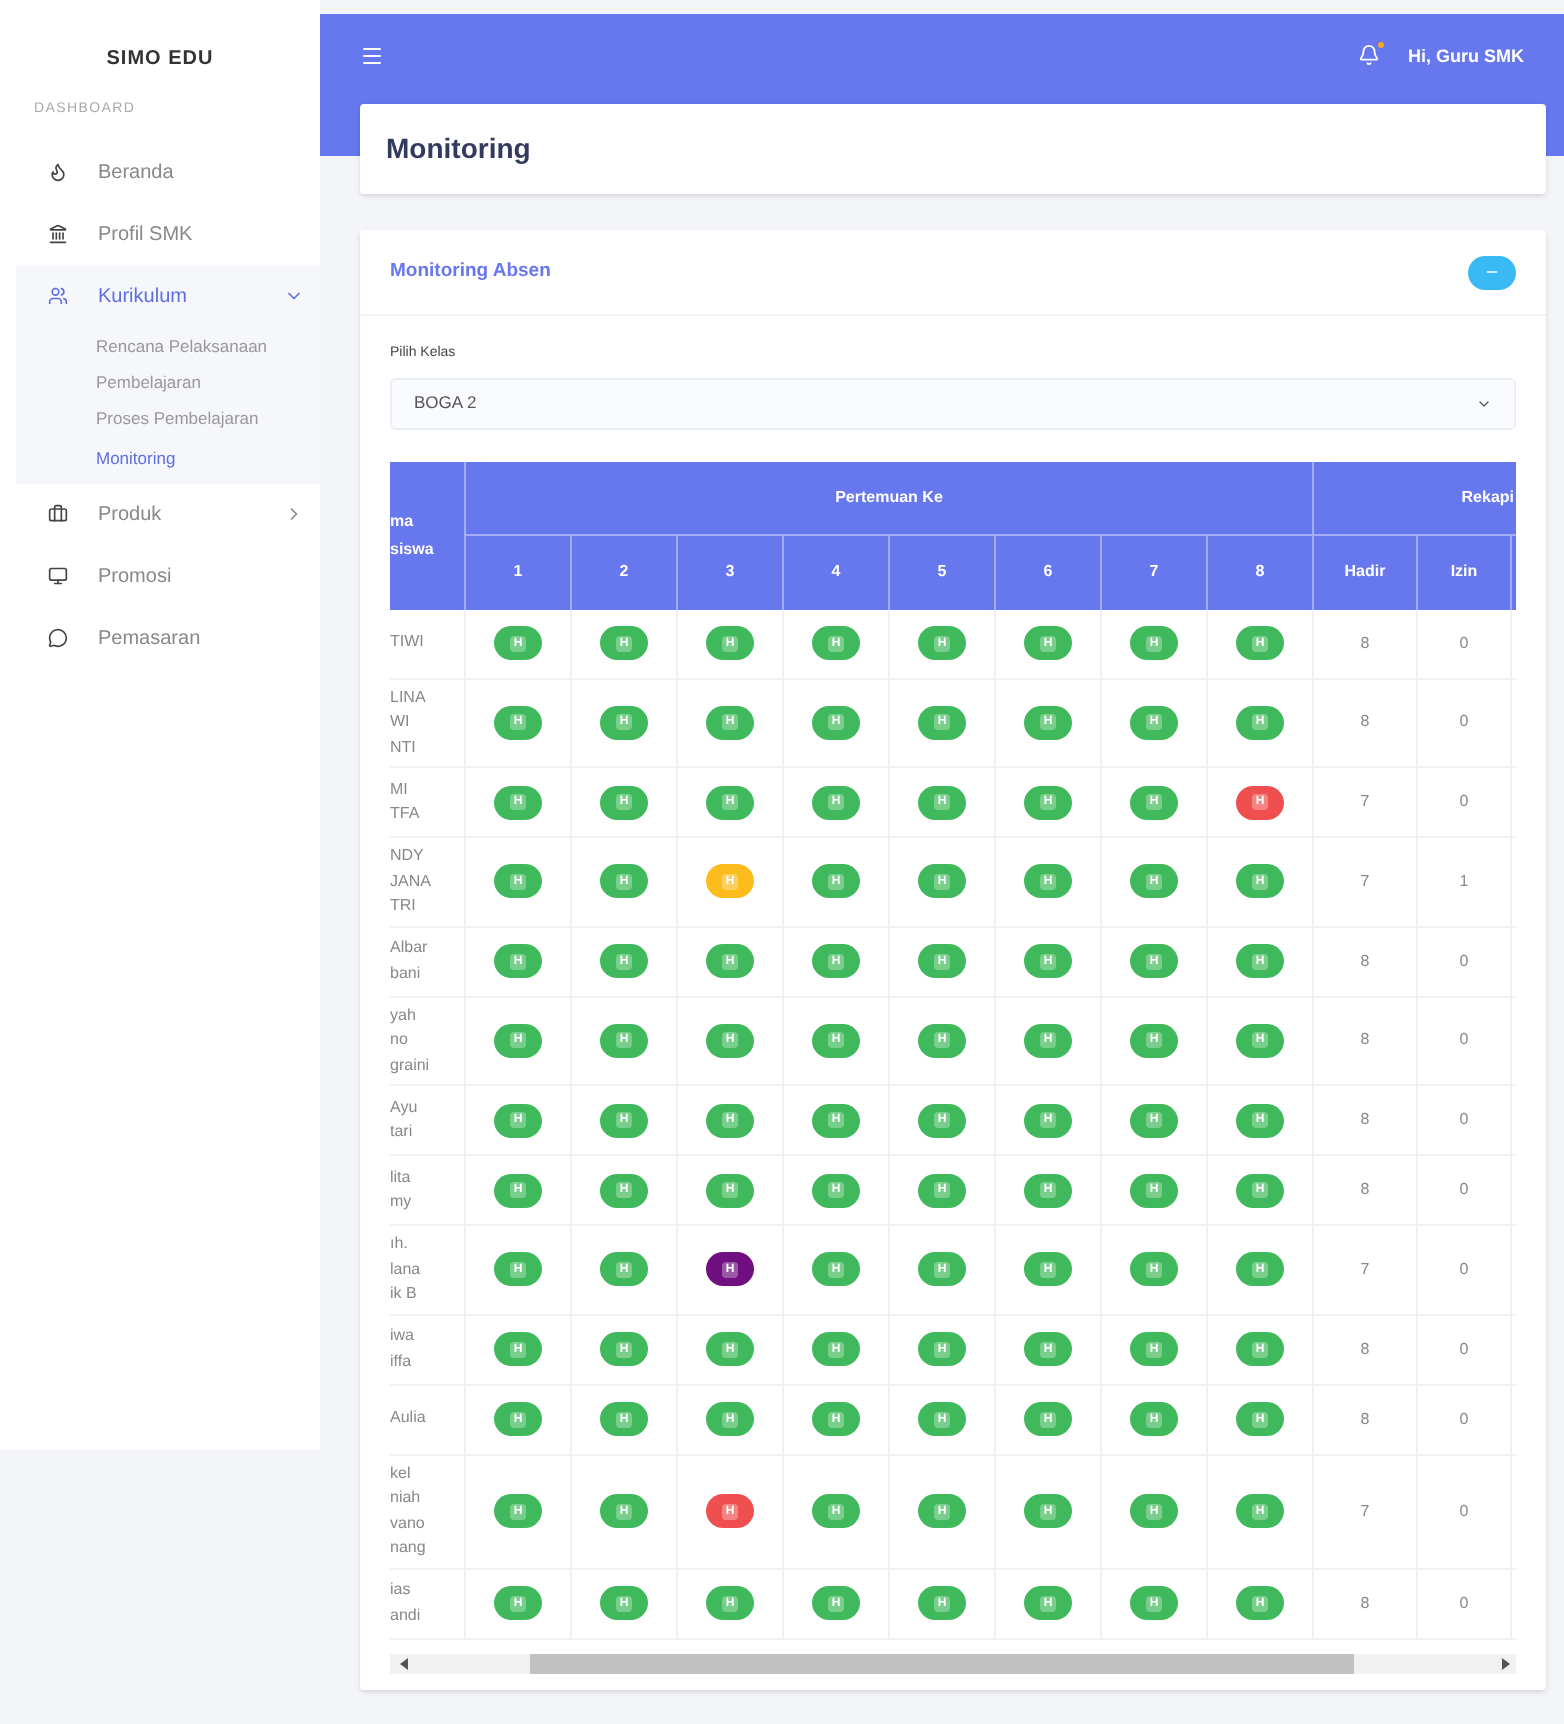 The height and width of the screenshot is (1724, 1564). What do you see at coordinates (953, 403) in the screenshot?
I see `class-select: BOGA 2` at bounding box center [953, 403].